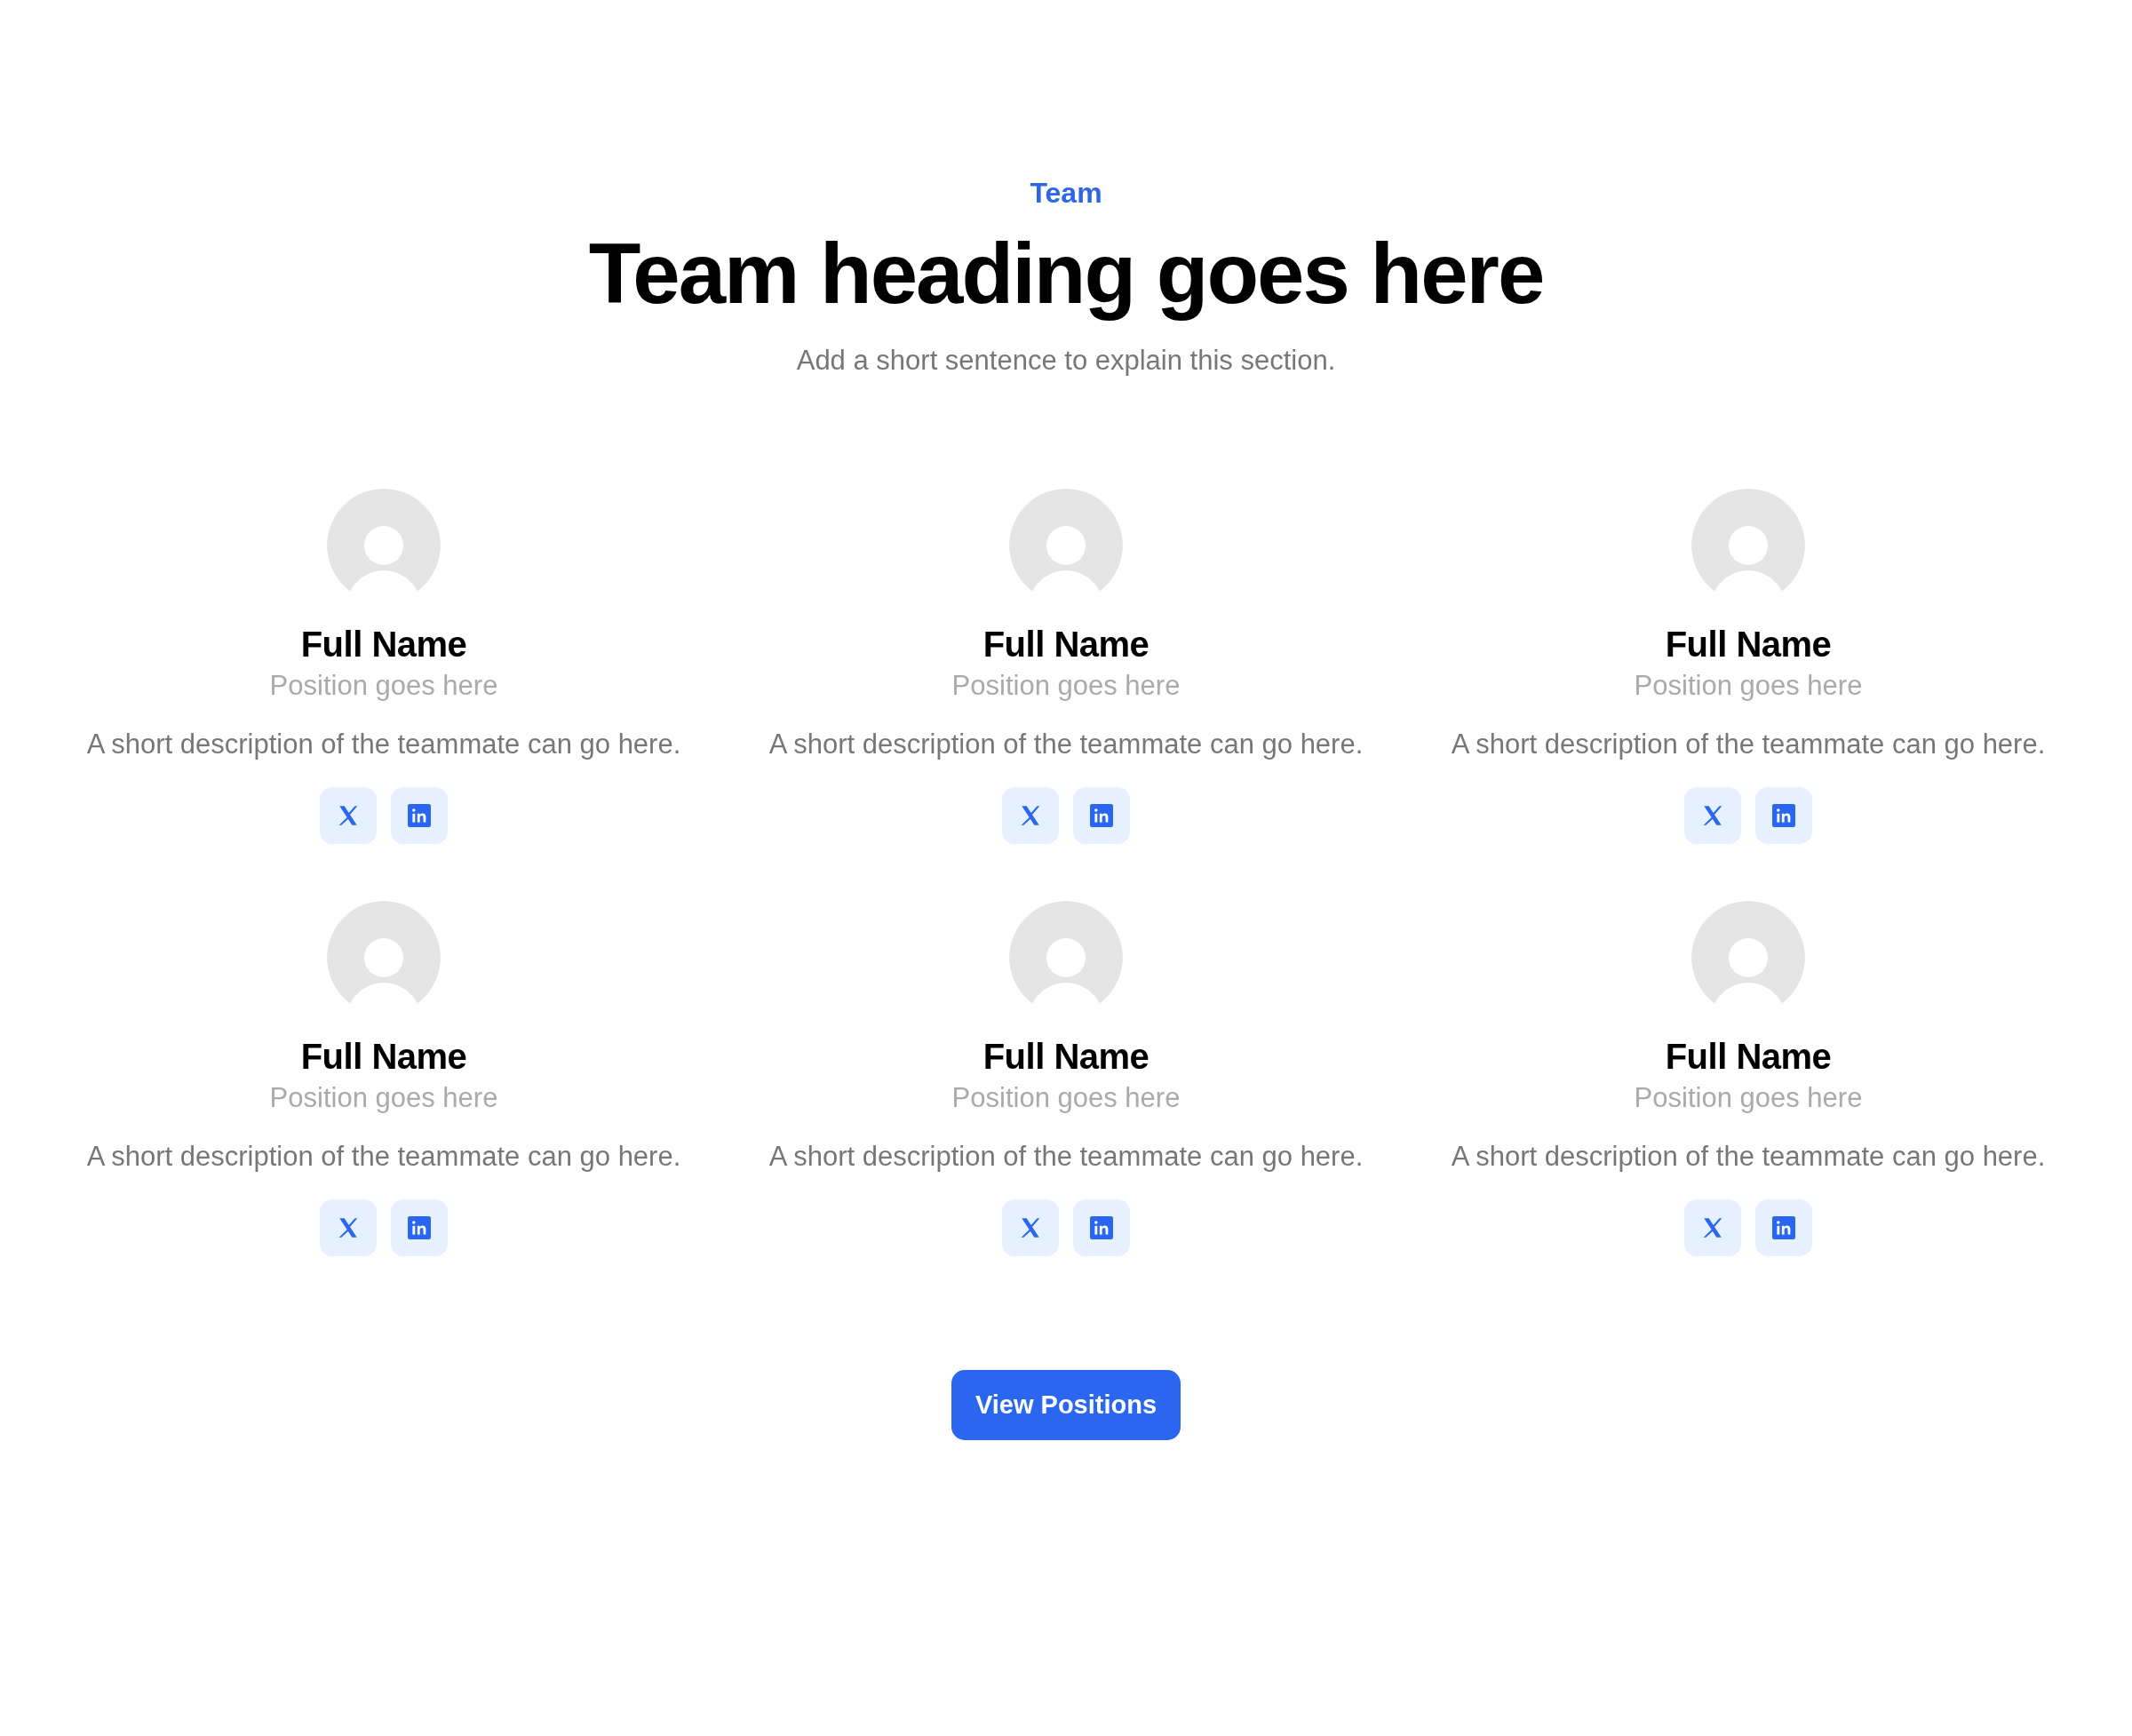 The width and height of the screenshot is (2132, 1736). Describe the element at coordinates (1066, 274) in the screenshot. I see `section-heading: Team heading goes here` at that location.